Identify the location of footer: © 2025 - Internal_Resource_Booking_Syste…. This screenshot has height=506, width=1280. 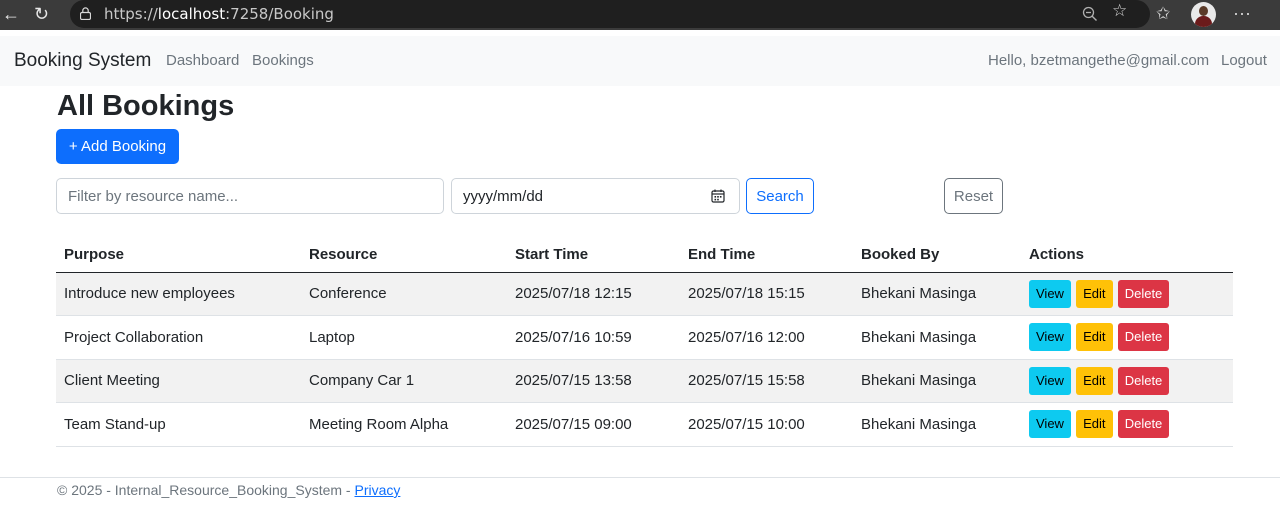
(228, 490).